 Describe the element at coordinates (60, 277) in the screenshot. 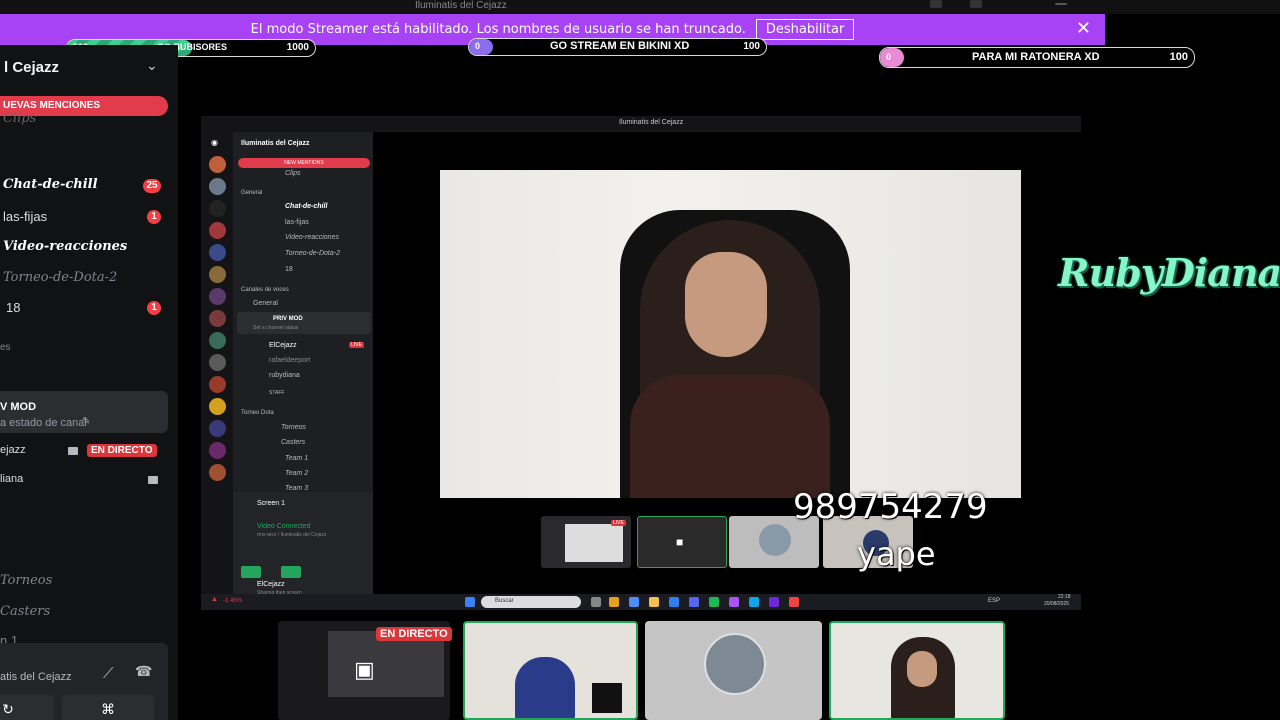

I see `channel-torneo-dota: Torneo-de-Dota-2` at that location.